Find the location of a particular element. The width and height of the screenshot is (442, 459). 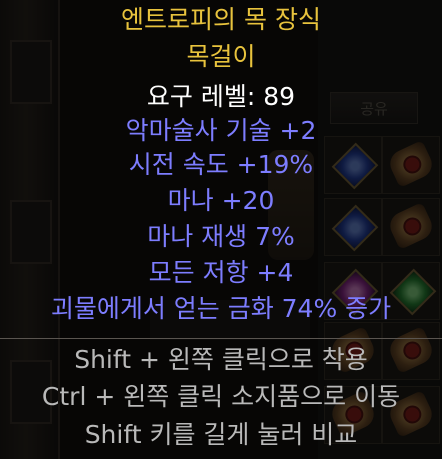

item-property: 모든 저항 +4 is located at coordinates (221, 272).